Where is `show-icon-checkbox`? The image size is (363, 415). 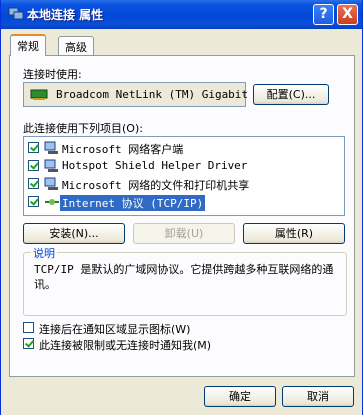
show-icon-checkbox is located at coordinates (28, 327).